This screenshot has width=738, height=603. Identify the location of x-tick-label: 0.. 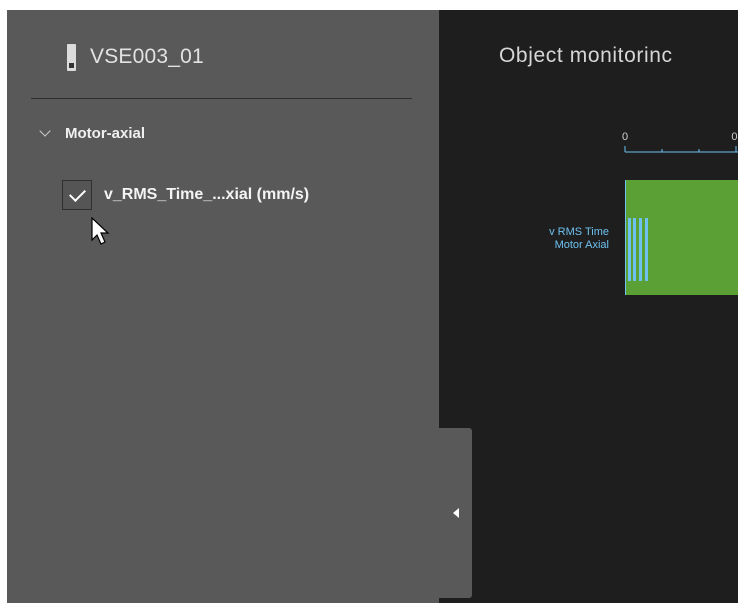
(734, 137).